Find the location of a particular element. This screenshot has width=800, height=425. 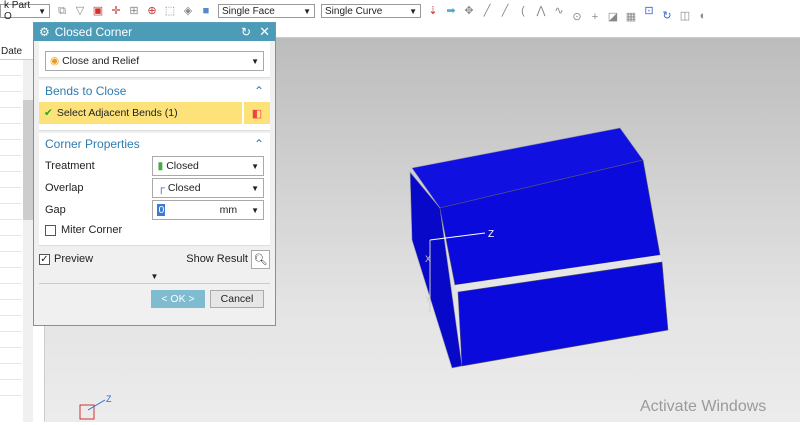

activate-windows-watermark: Activate Windows is located at coordinates (703, 406).